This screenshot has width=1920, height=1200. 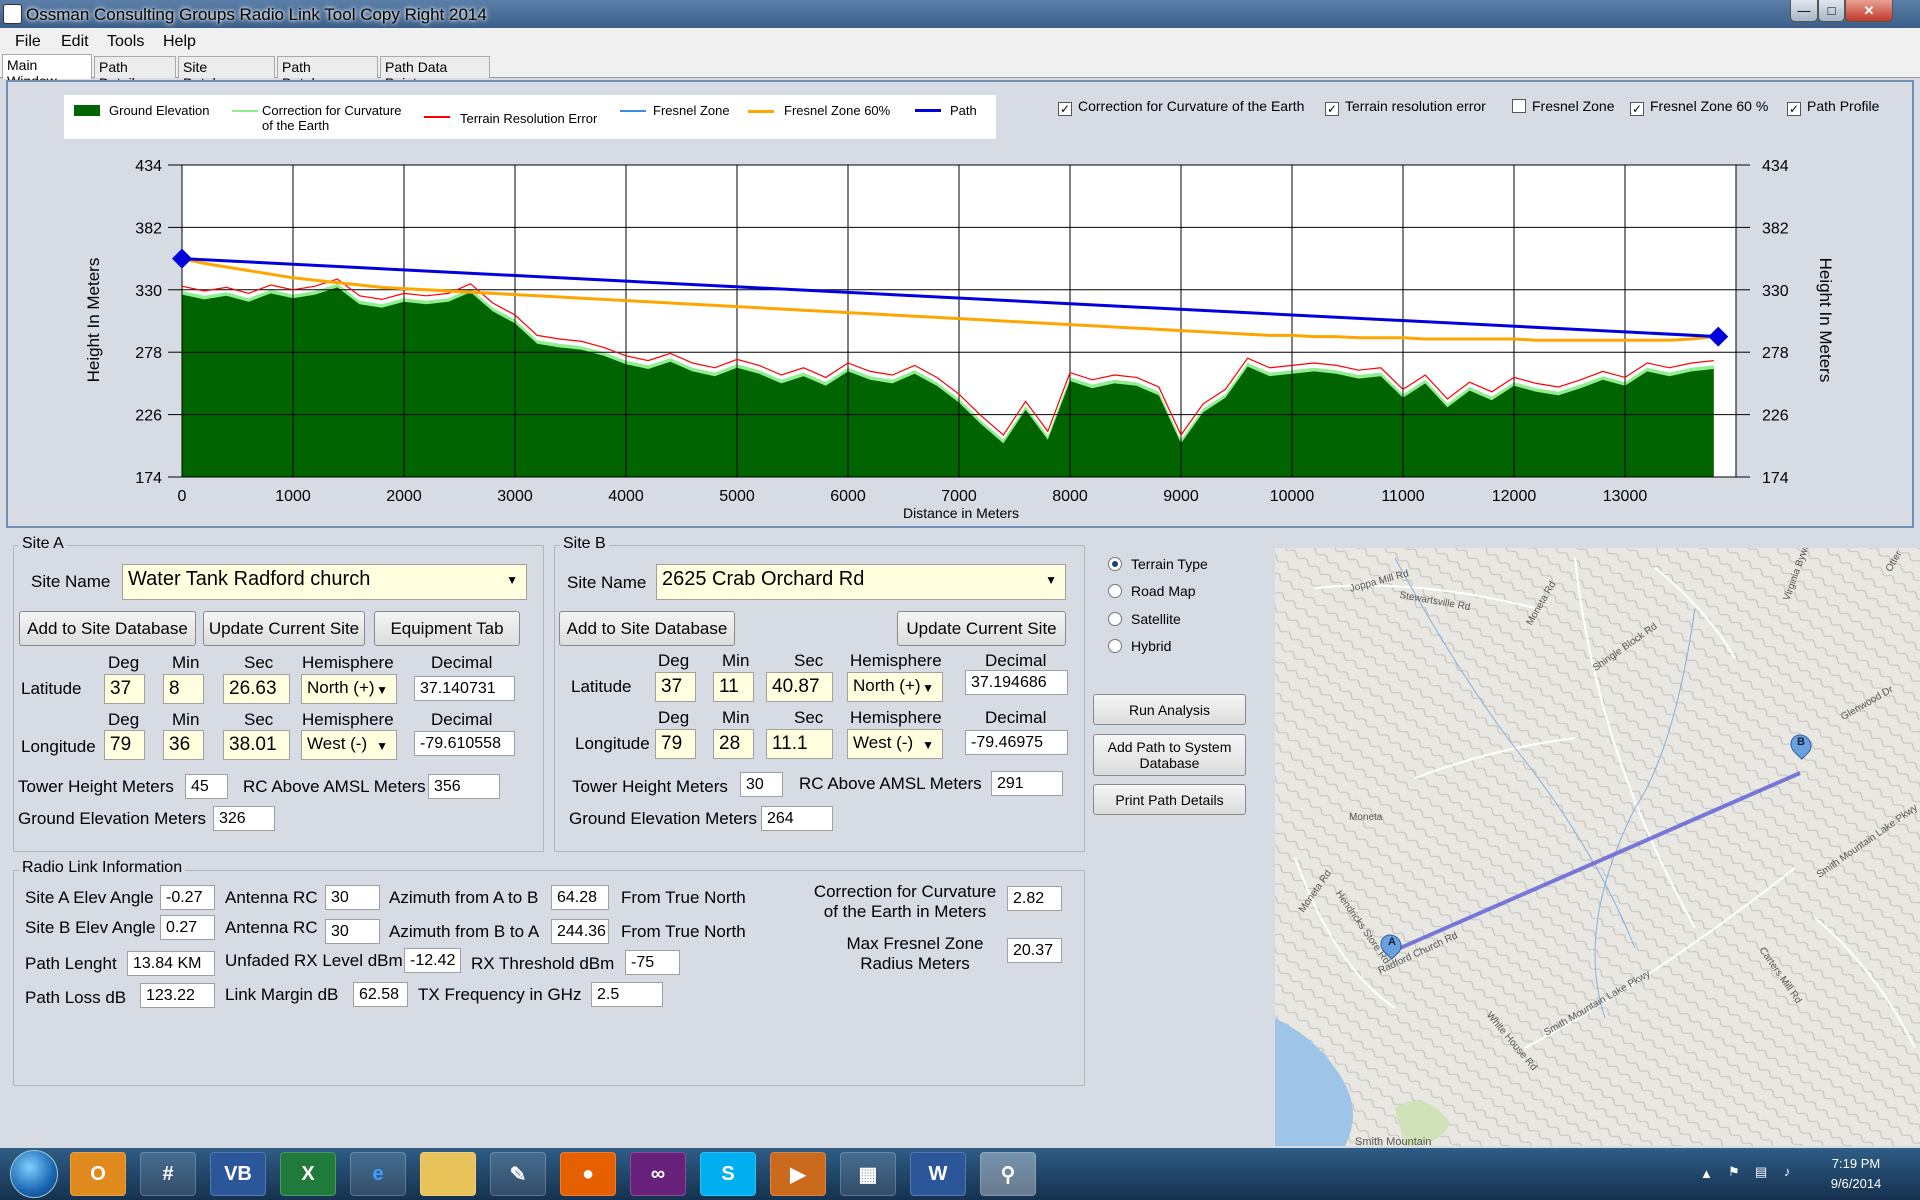 What do you see at coordinates (256, 745) in the screenshot?
I see `site-a-lon-sec: 38.01` at bounding box center [256, 745].